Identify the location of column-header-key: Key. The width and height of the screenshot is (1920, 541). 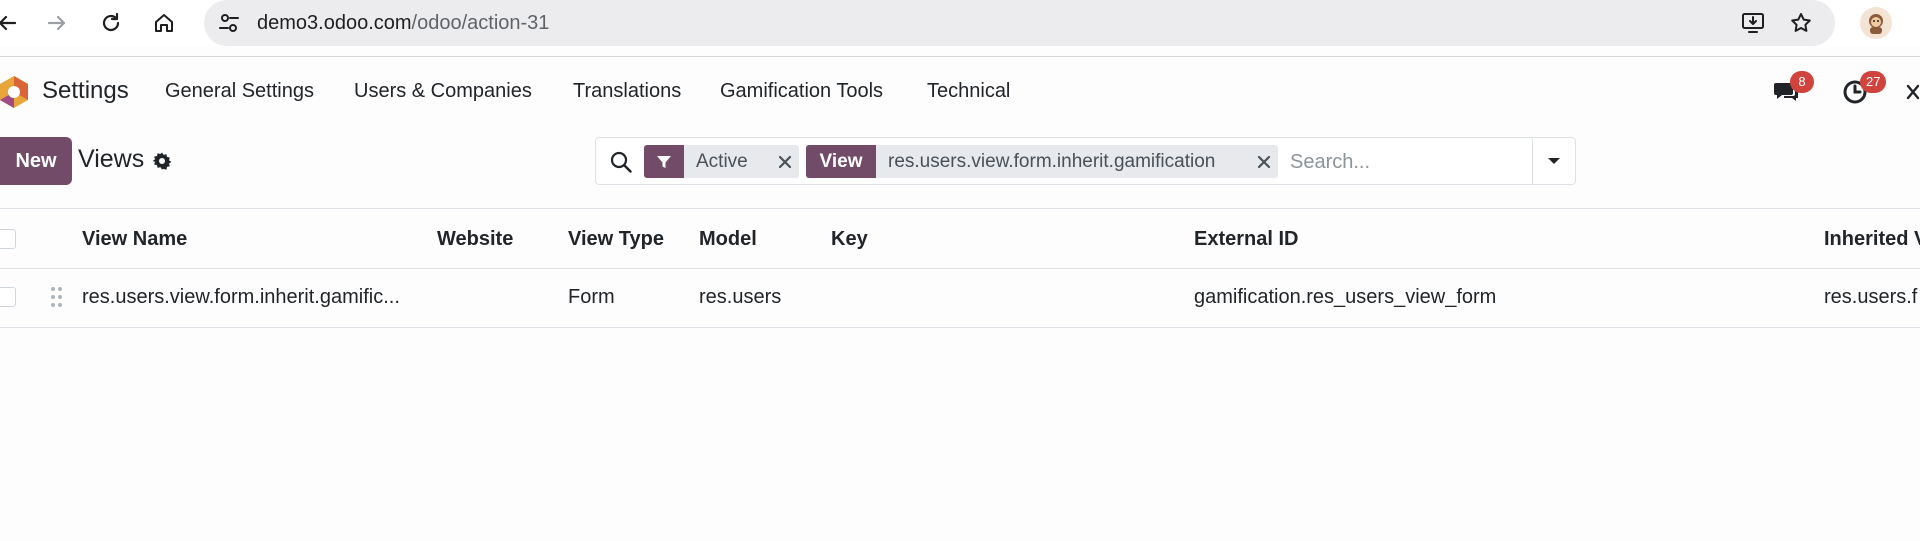
(849, 239).